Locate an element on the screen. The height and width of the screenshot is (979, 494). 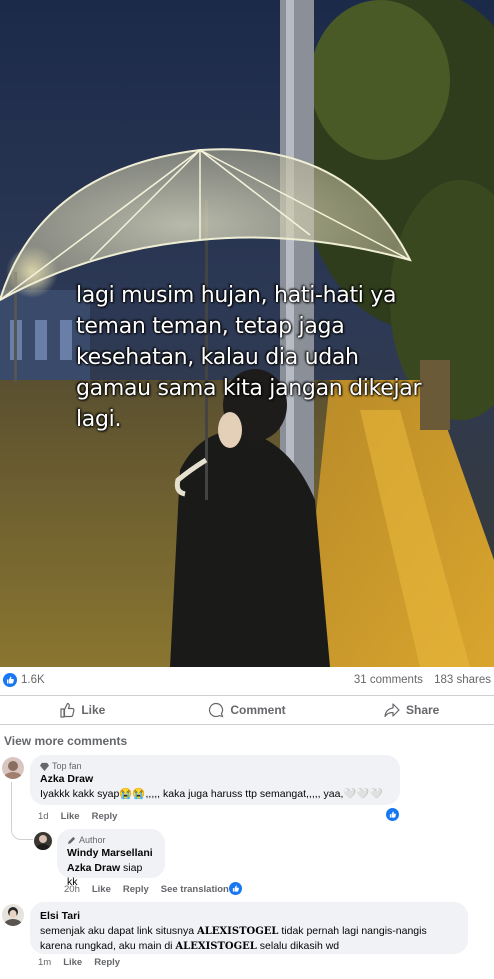
comment-time: 1m is located at coordinates (44, 962).